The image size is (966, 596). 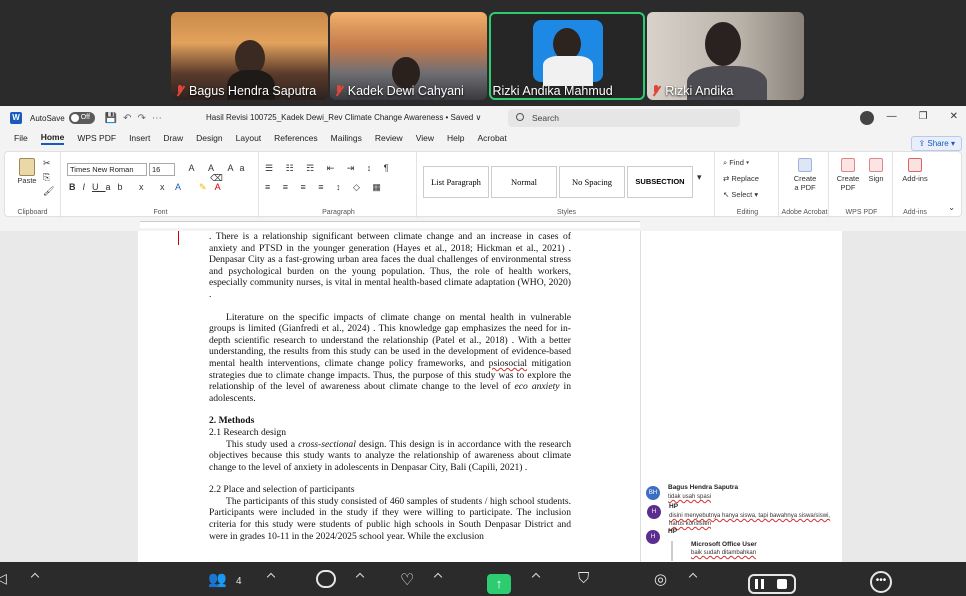 I want to click on camera-icon: ◁, so click(x=3, y=578).